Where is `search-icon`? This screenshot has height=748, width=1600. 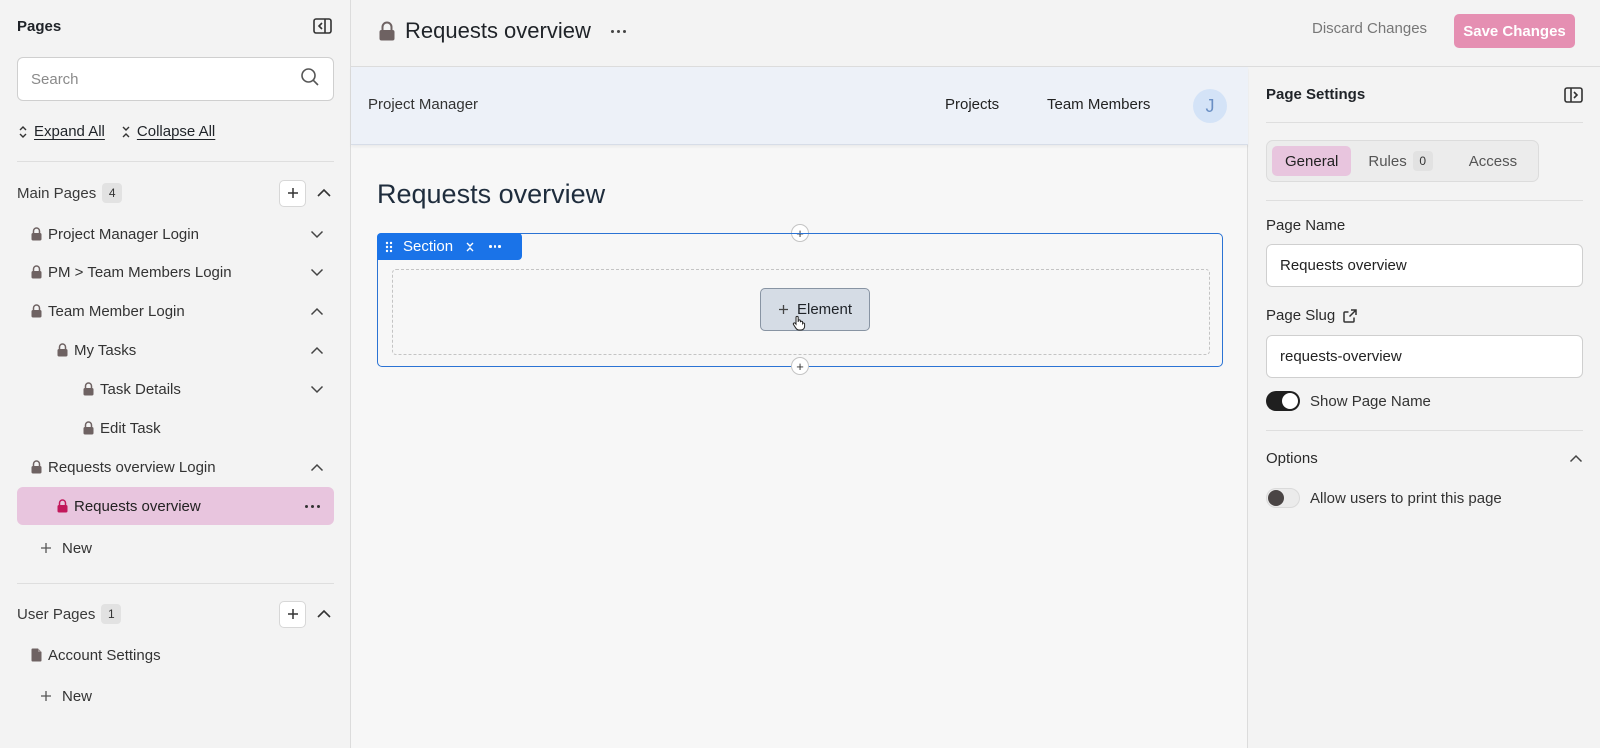 search-icon is located at coordinates (310, 79).